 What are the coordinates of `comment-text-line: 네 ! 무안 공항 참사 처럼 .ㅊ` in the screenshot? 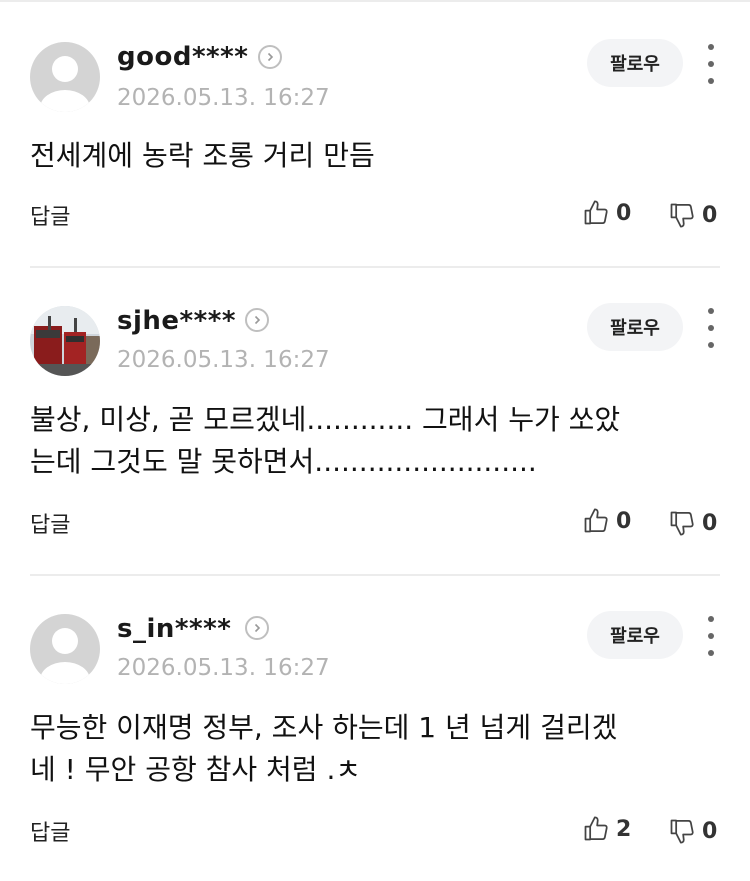 It's located at (196, 769).